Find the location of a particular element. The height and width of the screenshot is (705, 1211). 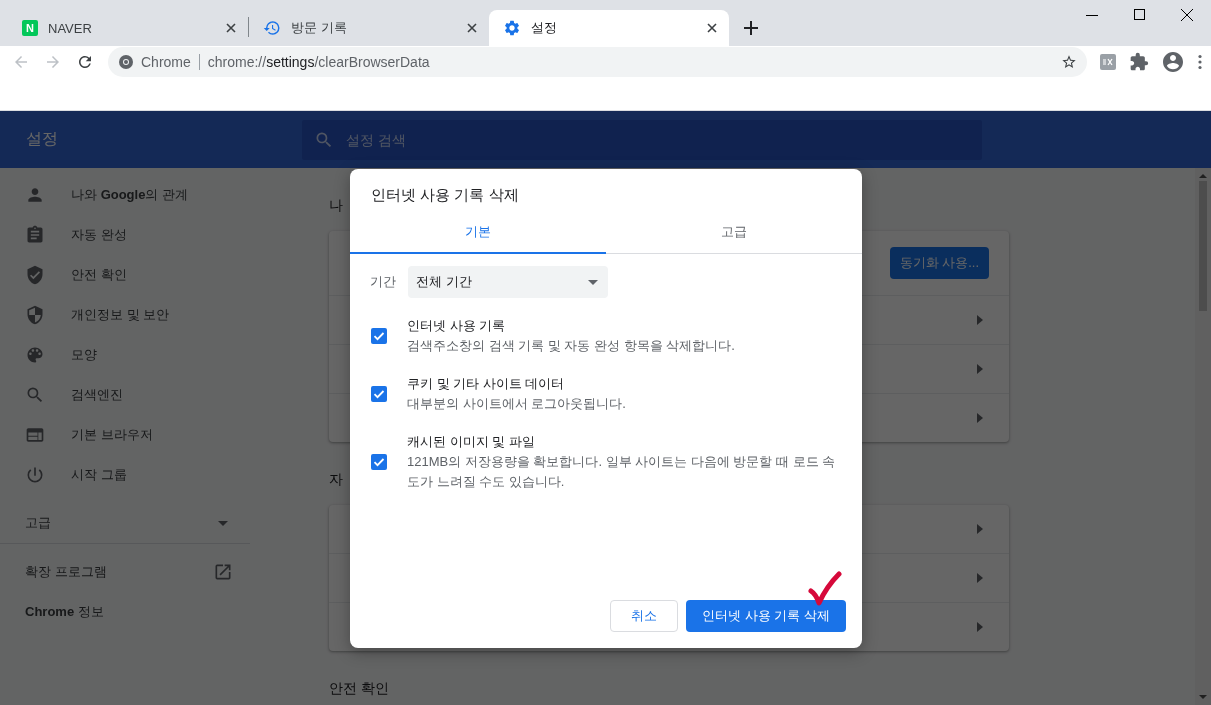

site-label: Chrome is located at coordinates (166, 62).